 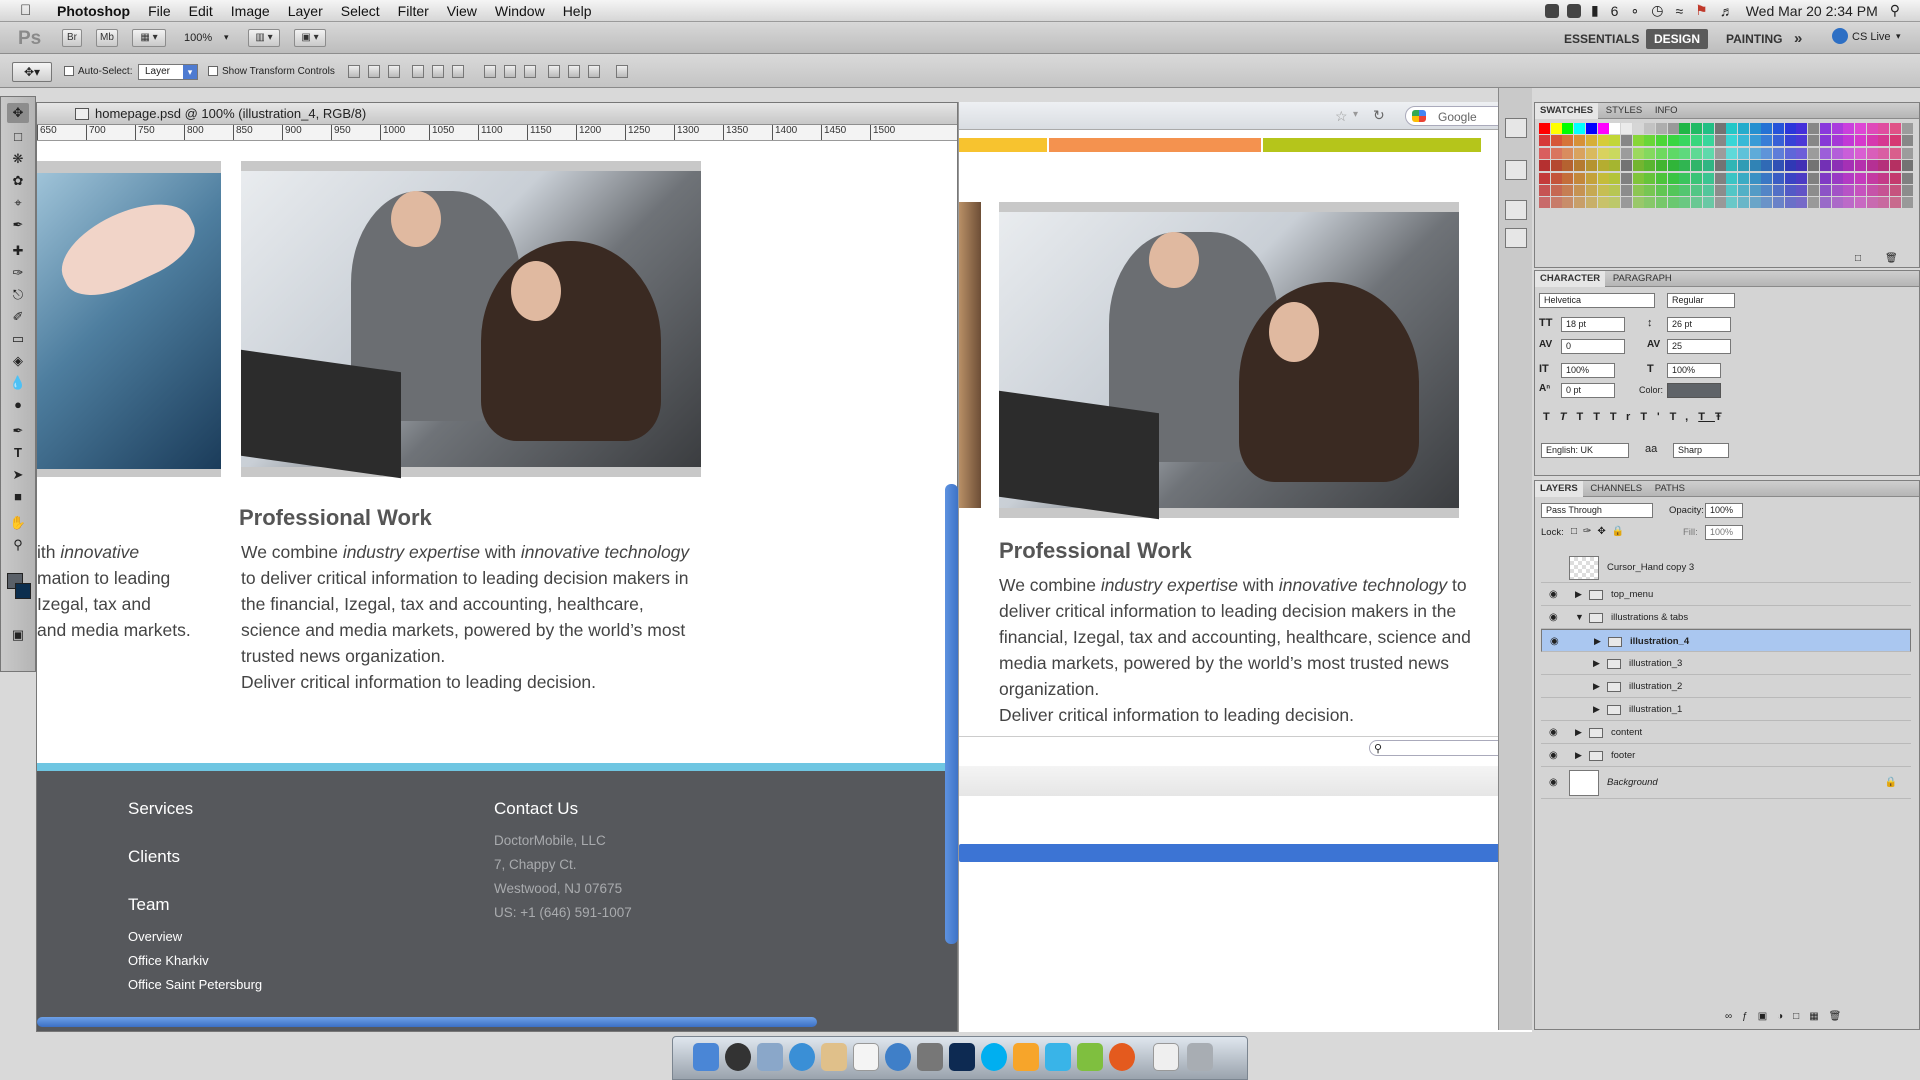 I want to click on background-color-swatch, so click(x=23, y=591).